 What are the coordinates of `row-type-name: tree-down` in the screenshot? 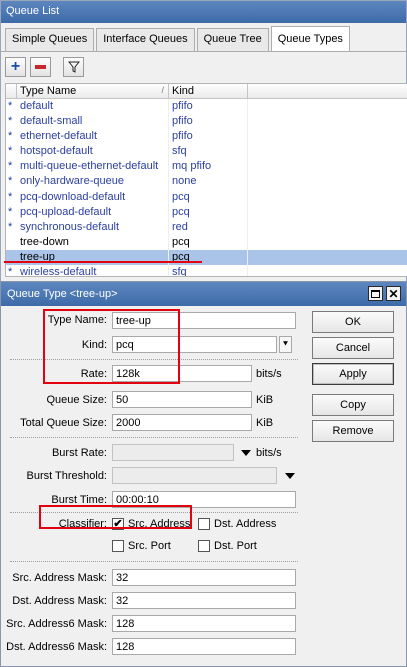 It's located at (93, 242).